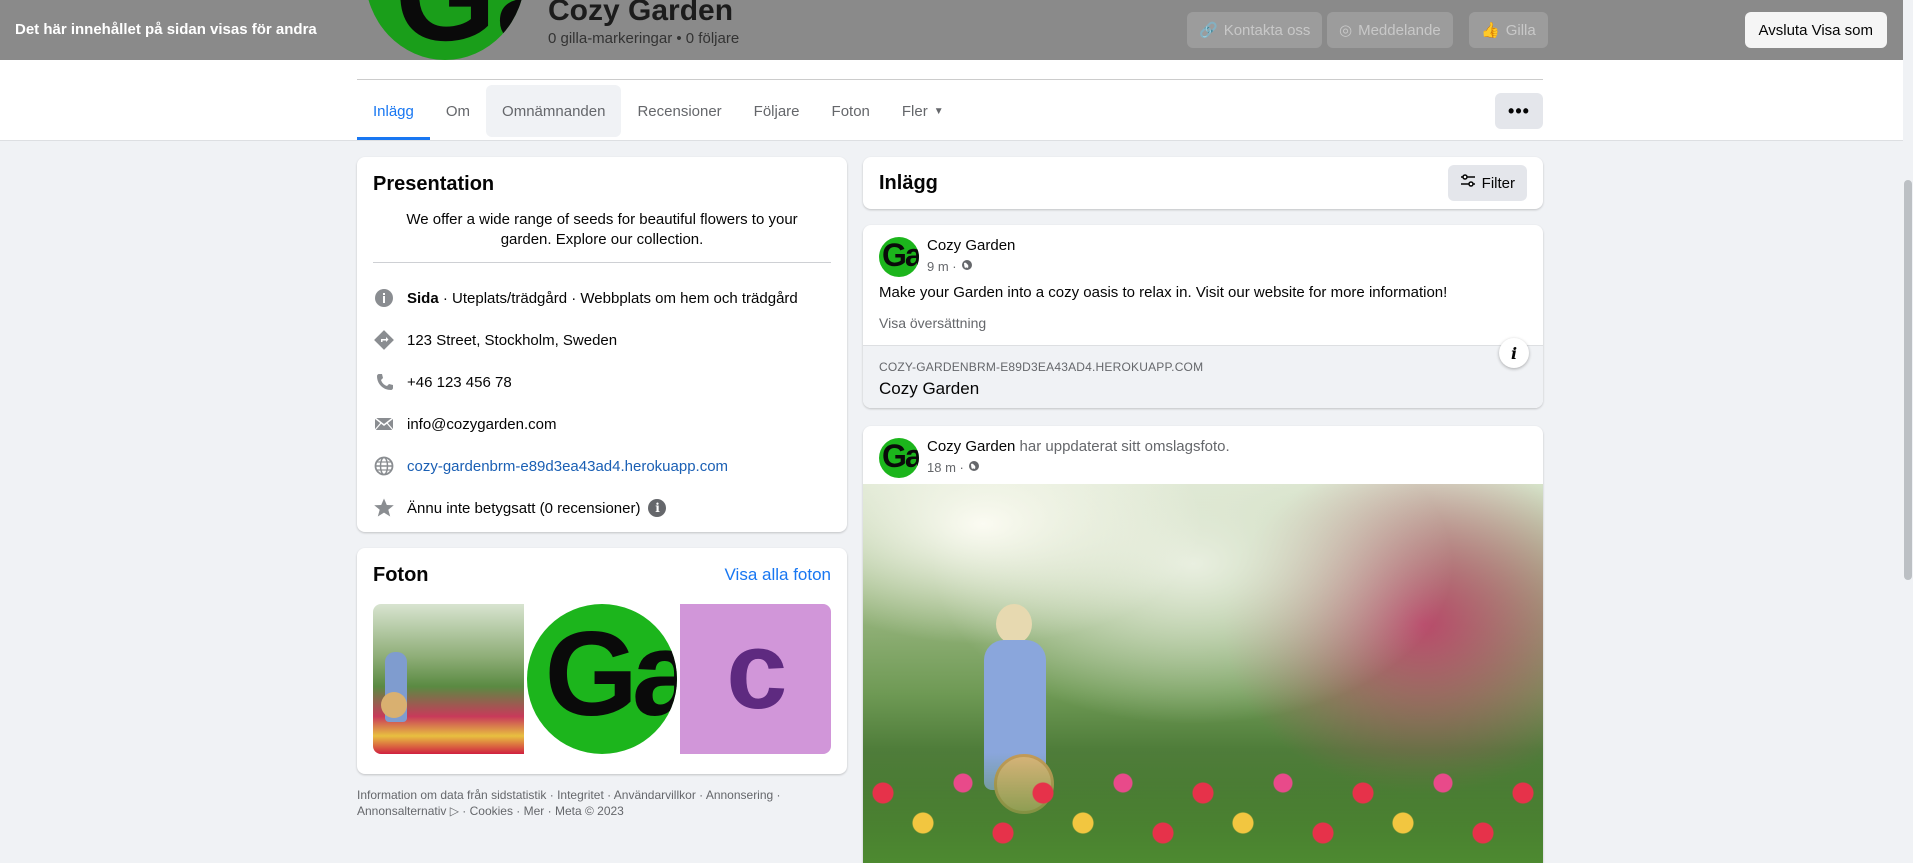 The image size is (1913, 863). Describe the element at coordinates (1122, 446) in the screenshot. I see `post-action-text: har uppdaterat sitt omslagsfoto.` at that location.